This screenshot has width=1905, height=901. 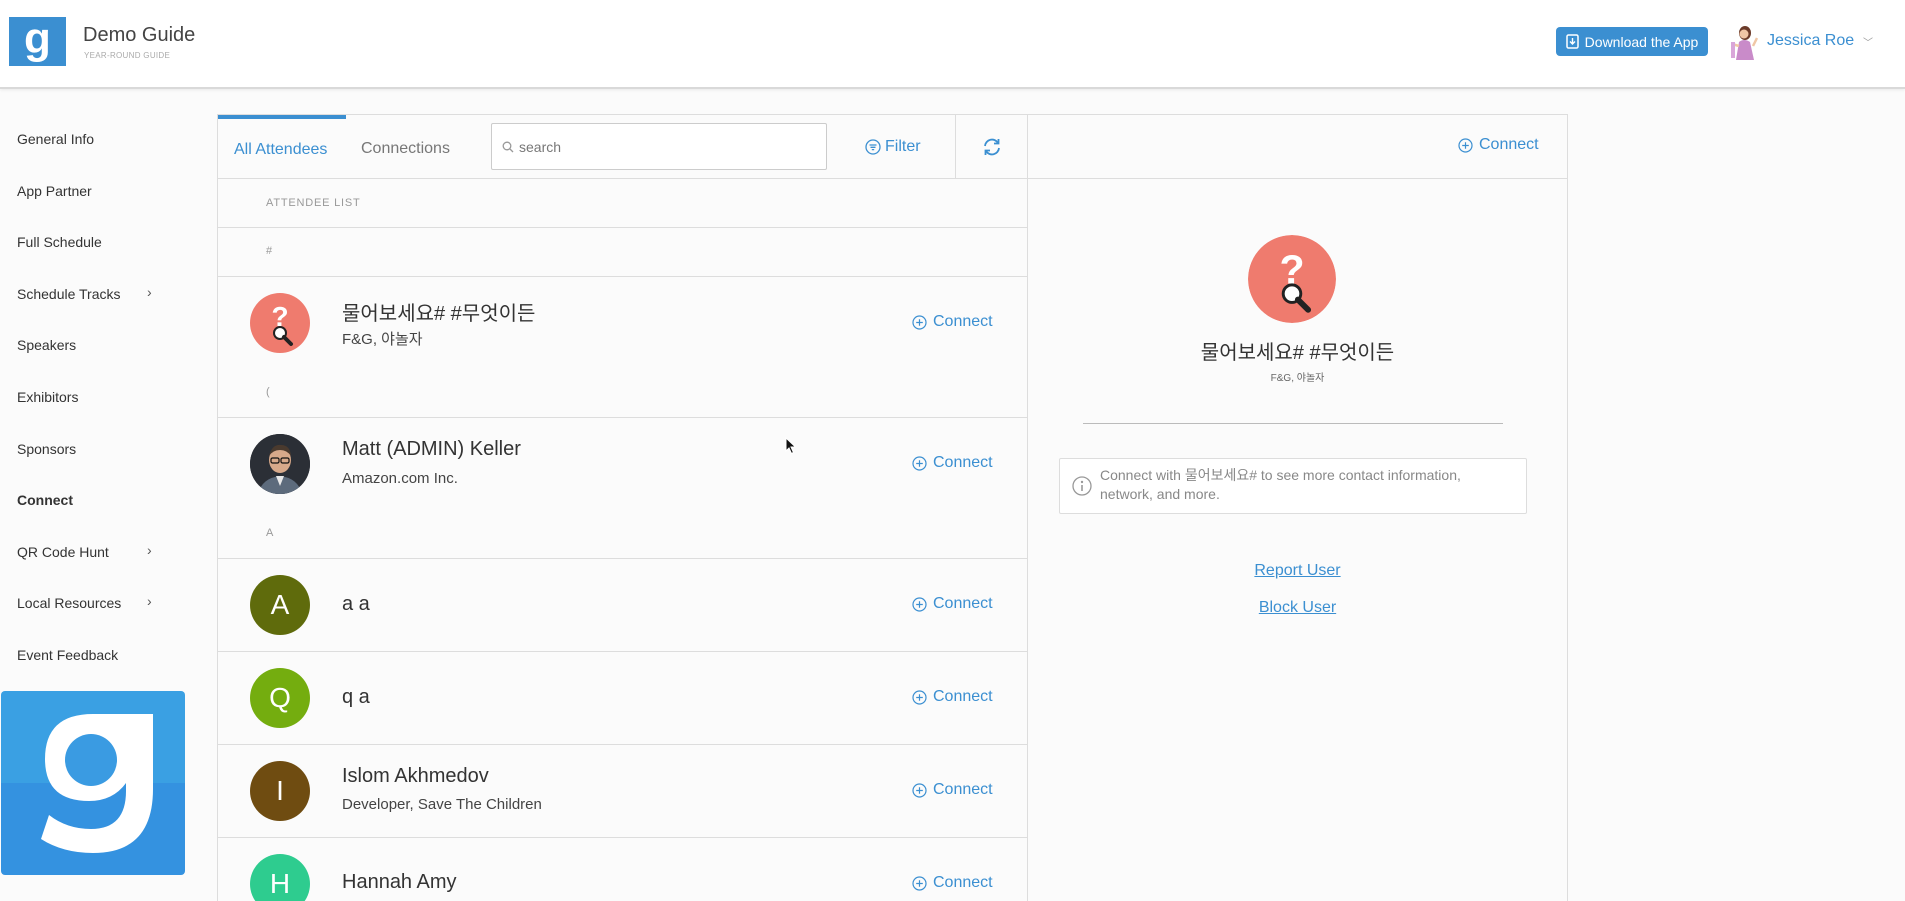 I want to click on detail-toolbar: Connect, so click(x=1297, y=147).